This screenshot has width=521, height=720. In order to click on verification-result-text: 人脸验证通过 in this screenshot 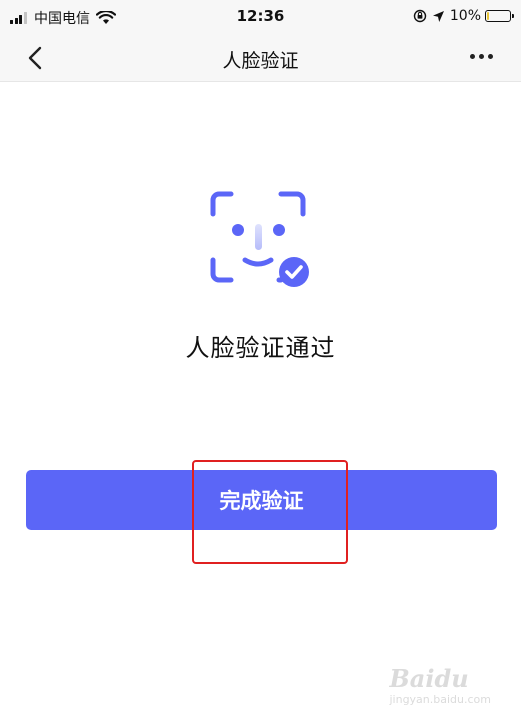, I will do `click(260, 348)`.